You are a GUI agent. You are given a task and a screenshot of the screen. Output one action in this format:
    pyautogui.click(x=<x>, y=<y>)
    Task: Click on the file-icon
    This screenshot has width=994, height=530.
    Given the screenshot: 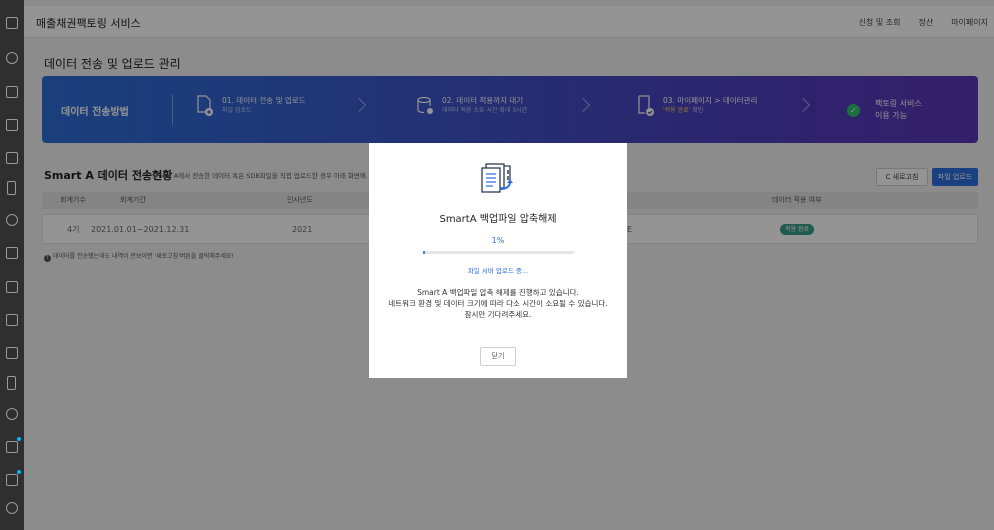 What is the action you would take?
    pyautogui.click(x=11, y=383)
    